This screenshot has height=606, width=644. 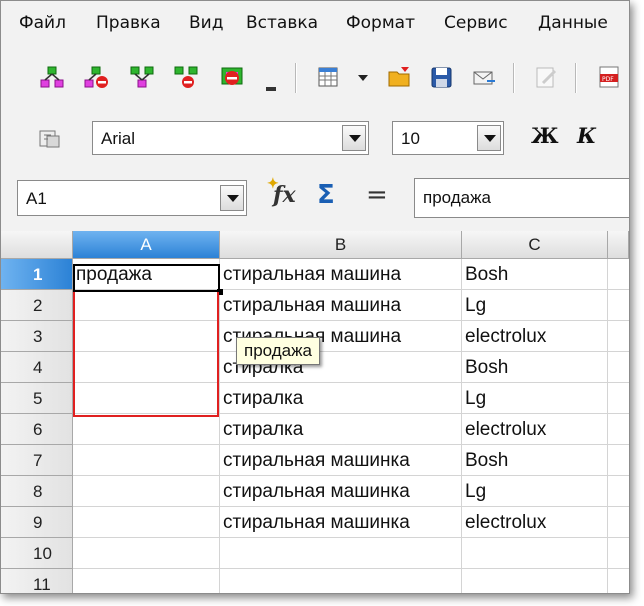 I want to click on trace-precedents-icon, so click(x=52, y=77).